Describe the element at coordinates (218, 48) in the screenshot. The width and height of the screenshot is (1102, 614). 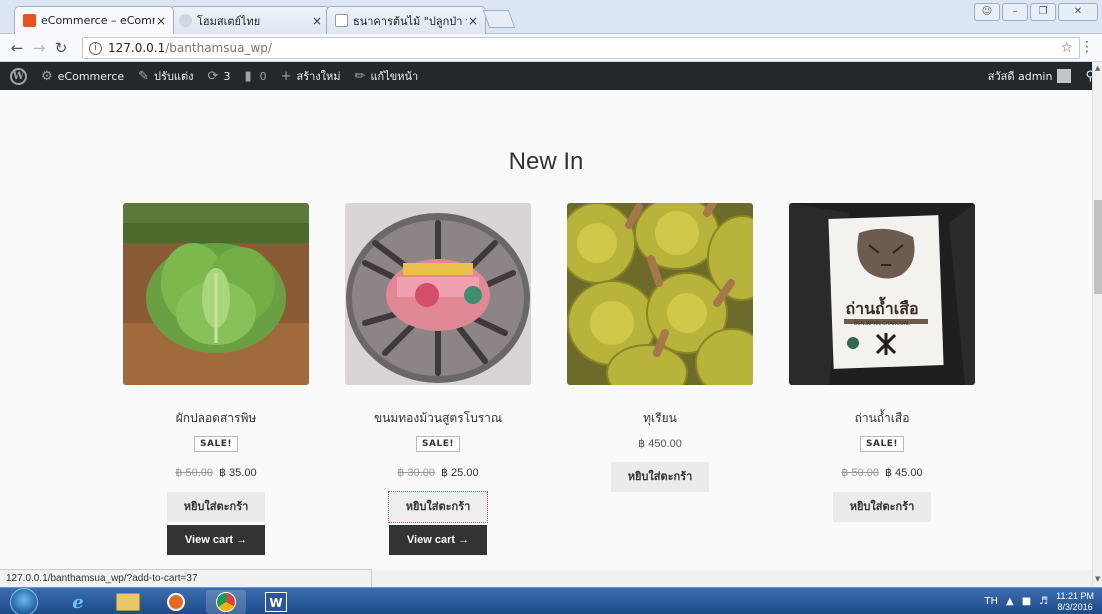
I see `url-path: /banthamsua_wp/` at that location.